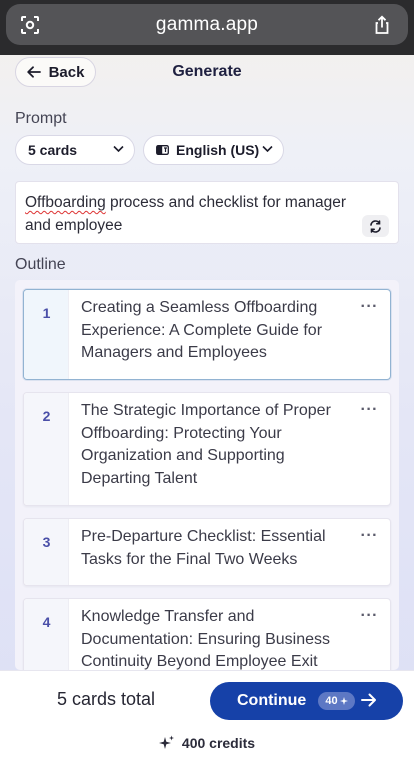 This screenshot has height=768, width=414. What do you see at coordinates (40, 264) in the screenshot?
I see `outline-label: Outline` at bounding box center [40, 264].